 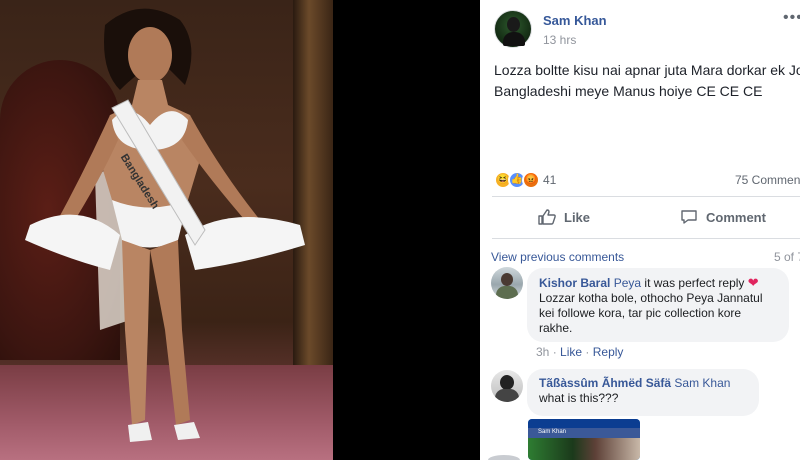 I want to click on post-text-line-2: Bangladeshi meye Manus hoiye CE CE CE, so click(x=628, y=91).